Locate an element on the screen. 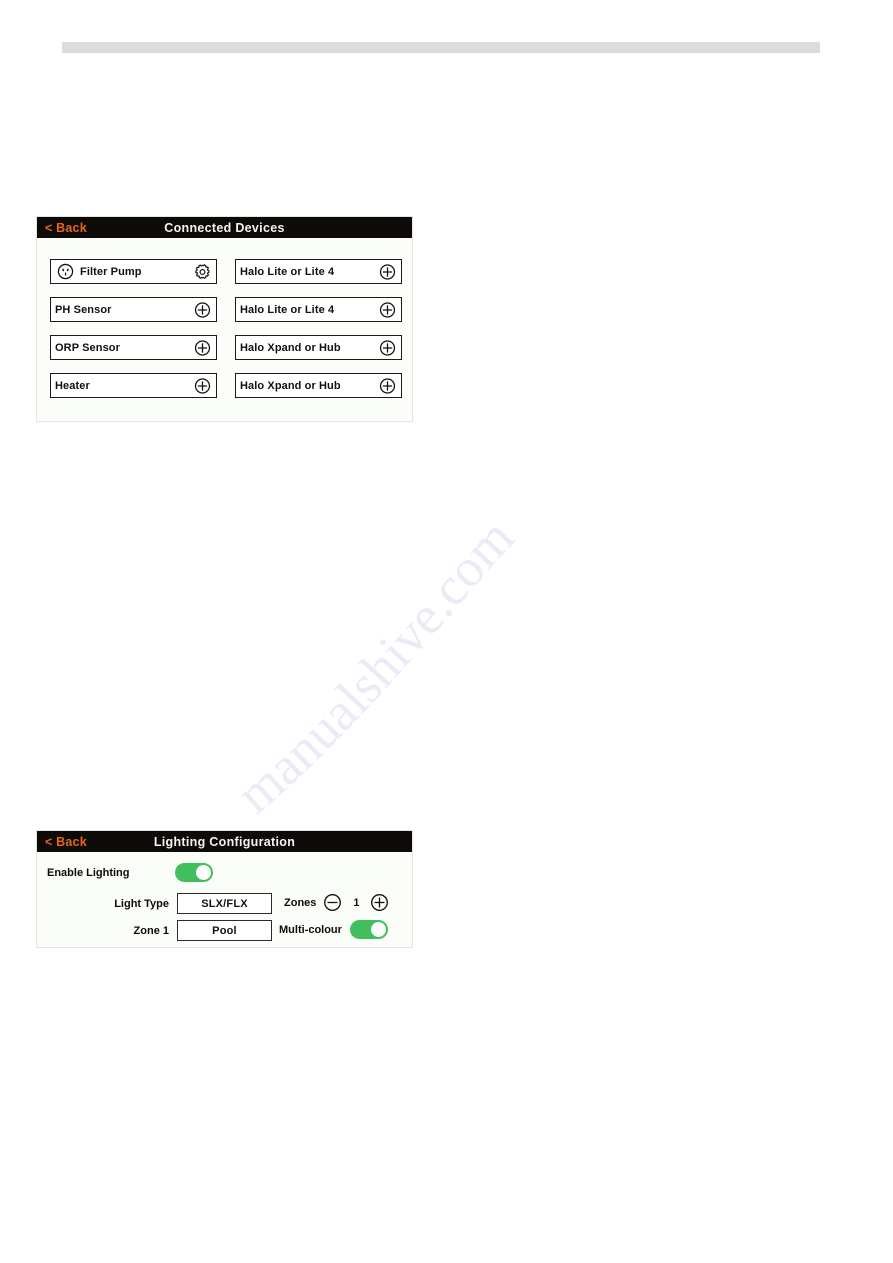  watermark-text: manualshive.com is located at coordinates (377, 665).